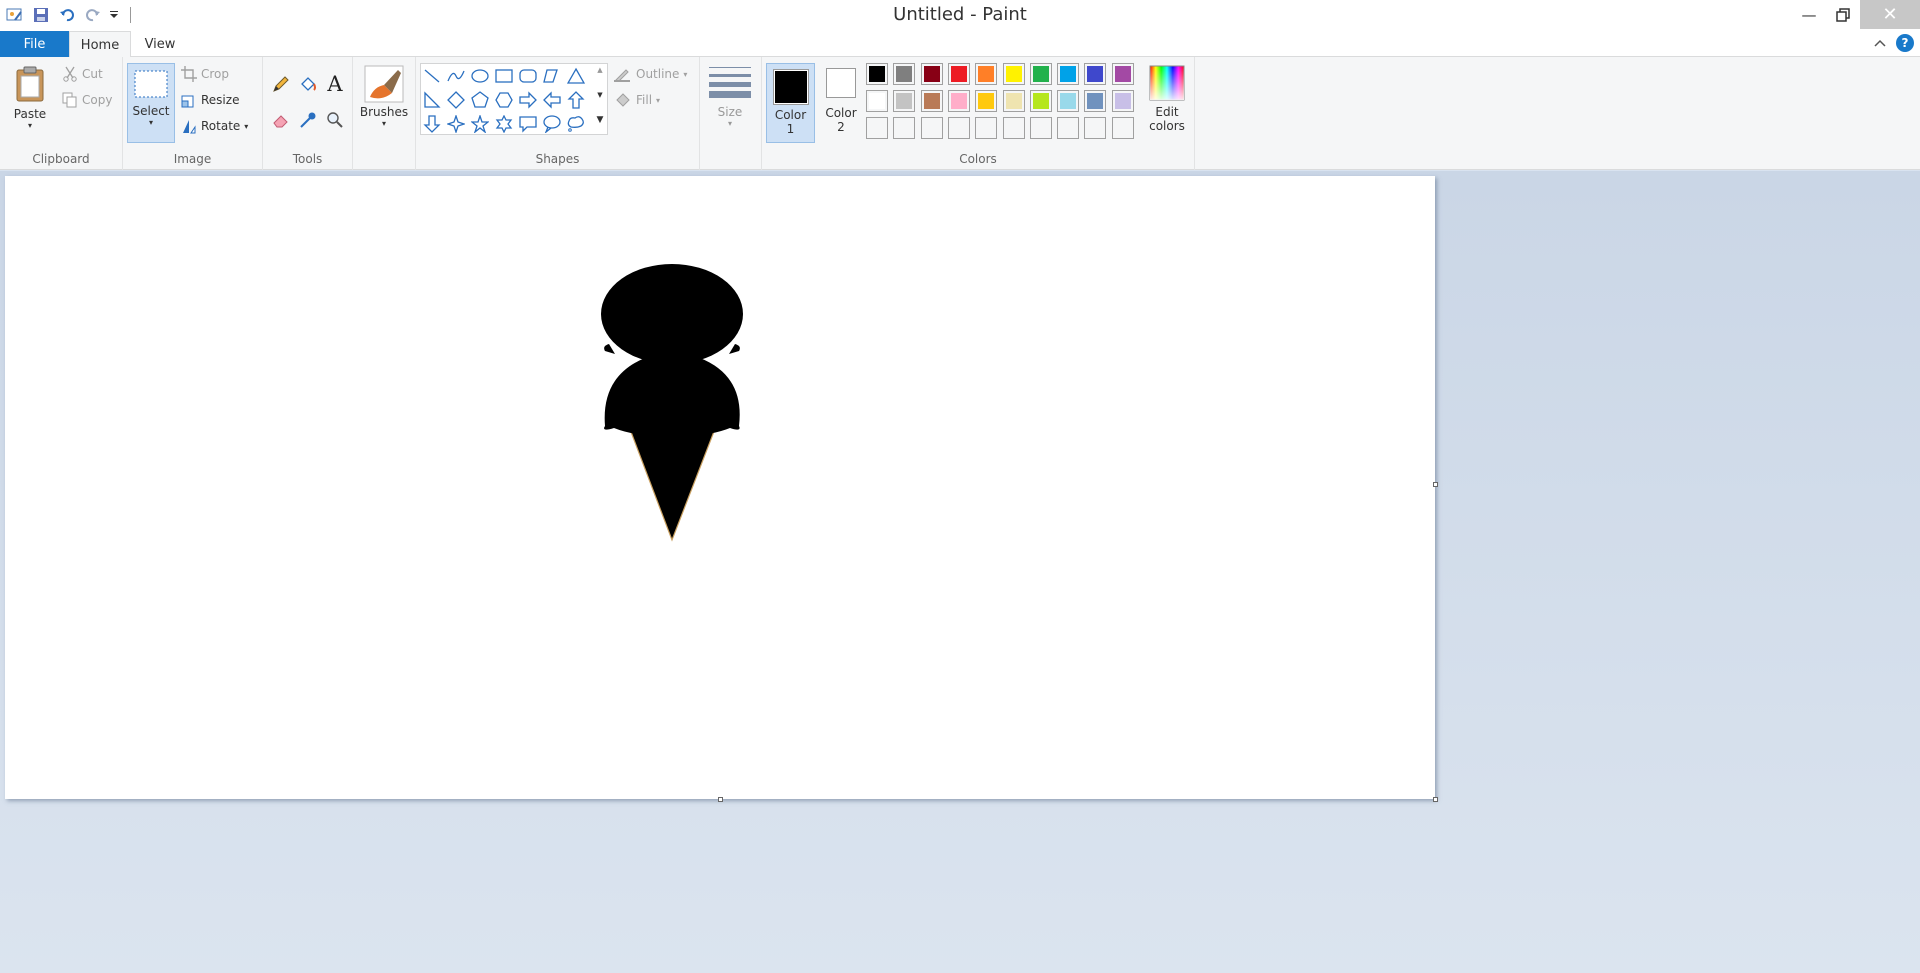 This screenshot has height=973, width=1920. What do you see at coordinates (114, 15) in the screenshot?
I see `customize-toolbar-icon` at bounding box center [114, 15].